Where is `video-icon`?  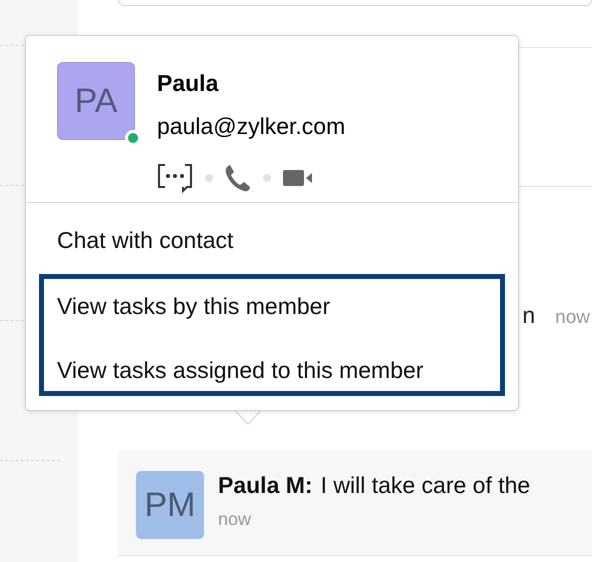
video-icon is located at coordinates (298, 178).